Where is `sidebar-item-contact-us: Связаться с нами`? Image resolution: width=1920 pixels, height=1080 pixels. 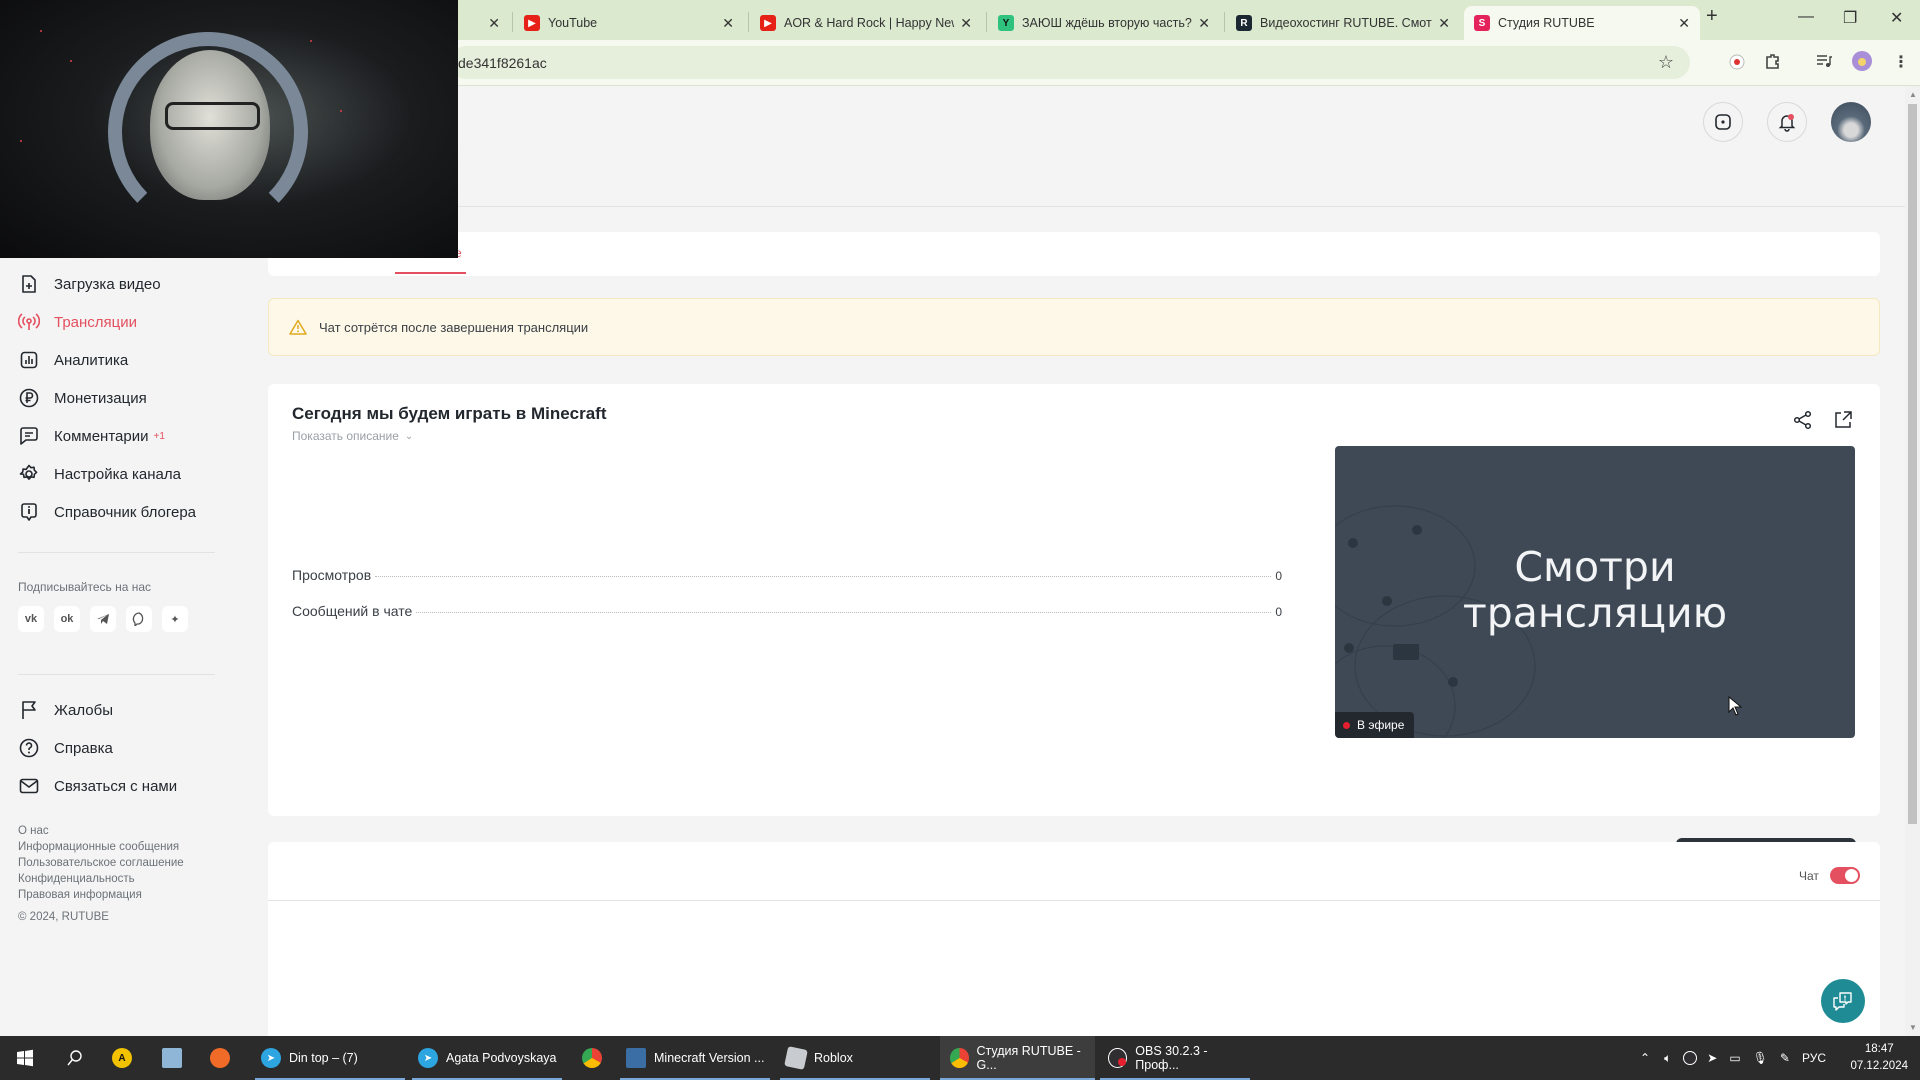 sidebar-item-contact-us: Связаться с нами is located at coordinates (97, 786).